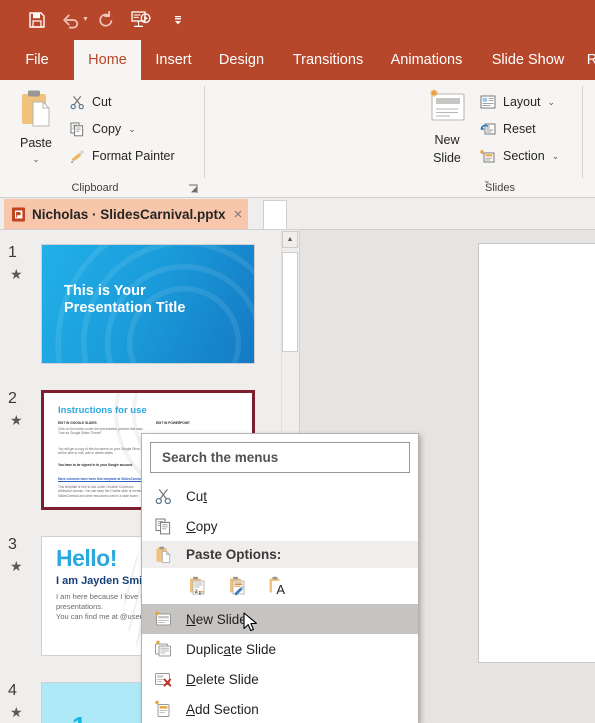  Describe the element at coordinates (37, 60) in the screenshot. I see `tab-file: File` at that location.